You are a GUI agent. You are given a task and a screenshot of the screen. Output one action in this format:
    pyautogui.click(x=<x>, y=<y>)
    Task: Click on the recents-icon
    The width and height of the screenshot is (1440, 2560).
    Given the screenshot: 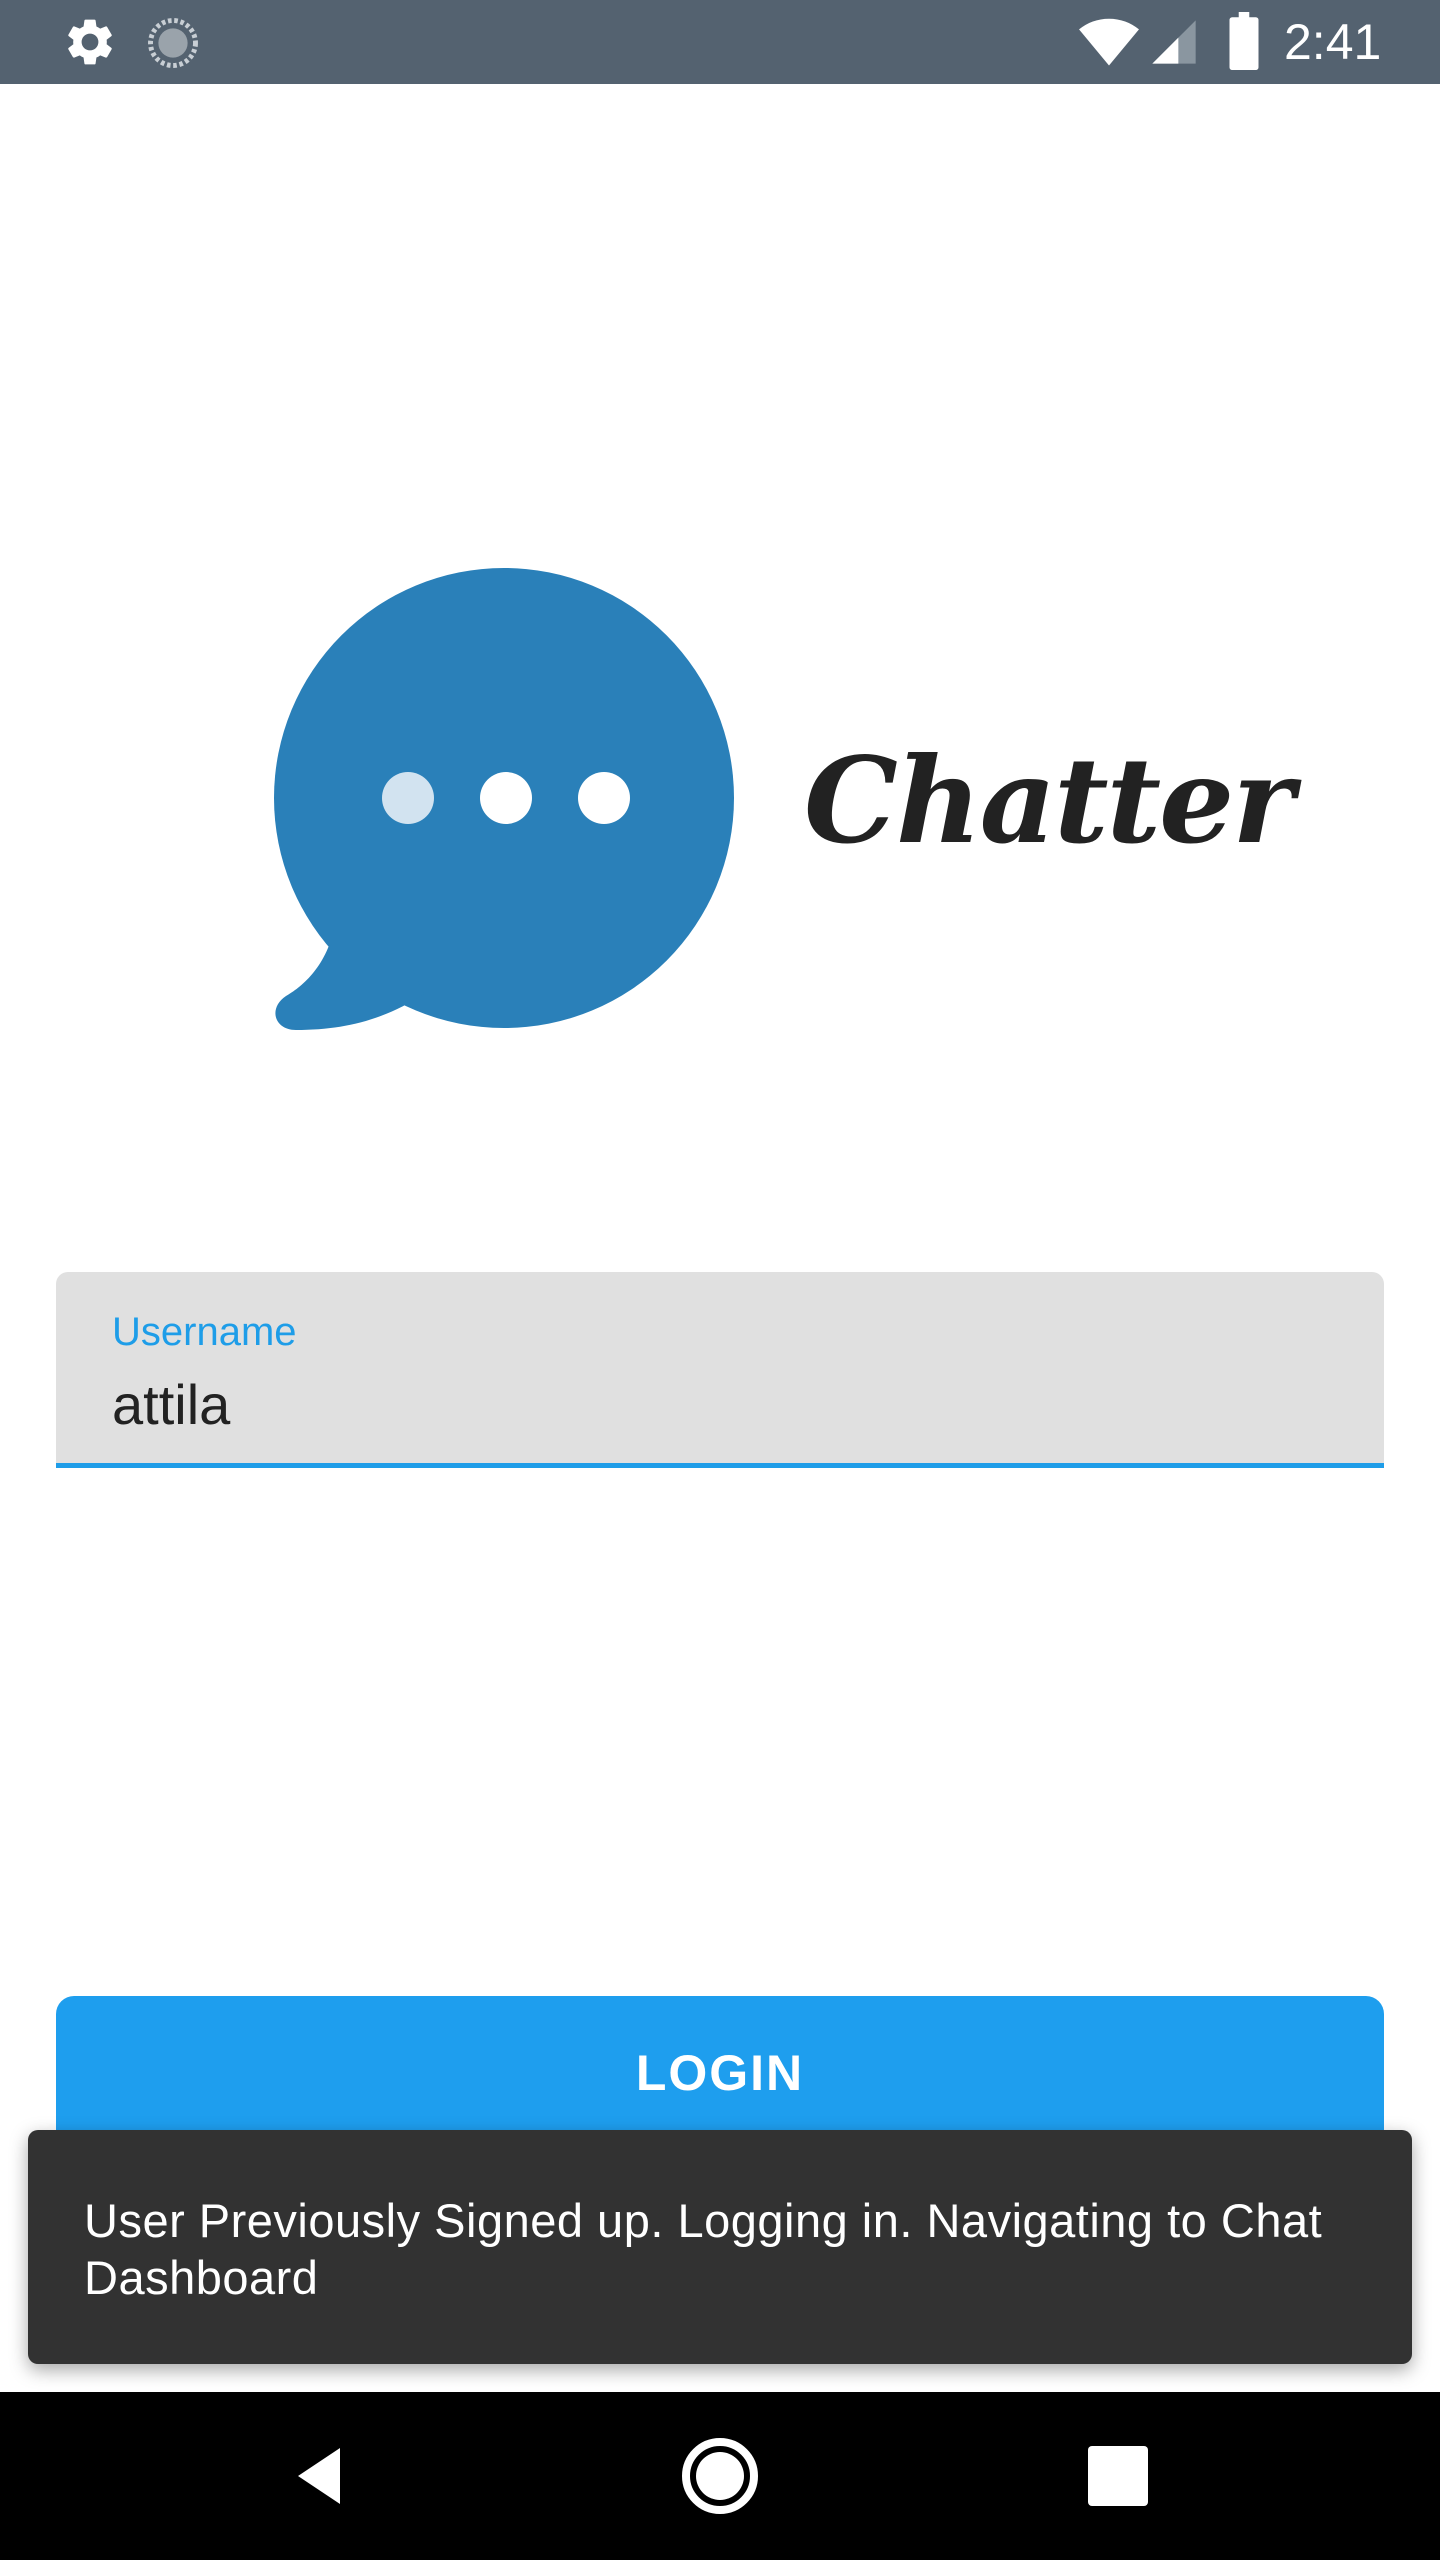 What is the action you would take?
    pyautogui.click(x=1118, y=2476)
    